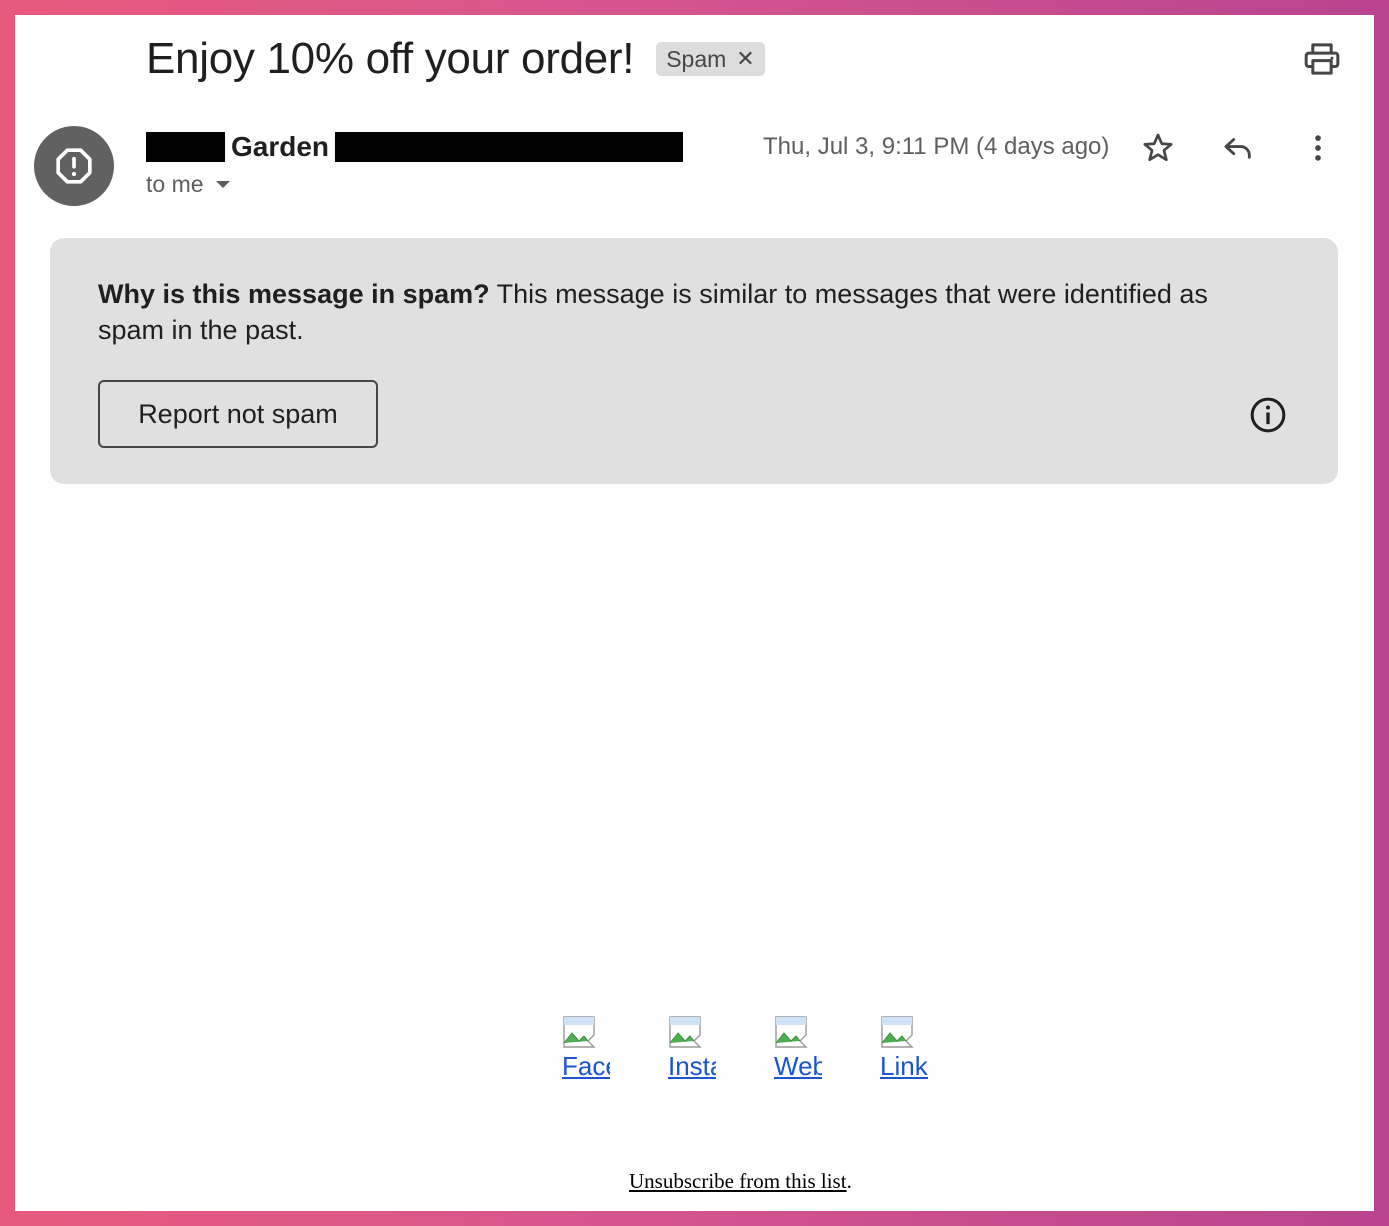 This screenshot has height=1226, width=1389. I want to click on subject-row: Enjoy 10% off your order! Spam ✕, so click(455, 59).